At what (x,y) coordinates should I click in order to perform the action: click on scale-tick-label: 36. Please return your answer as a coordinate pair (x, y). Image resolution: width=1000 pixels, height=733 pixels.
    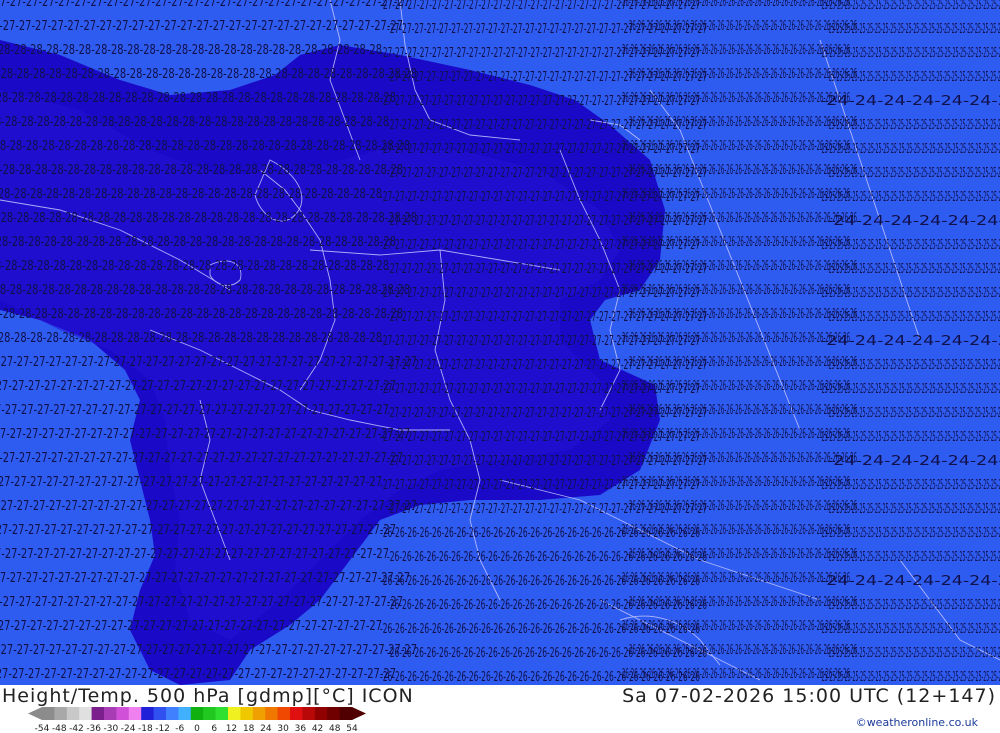
    Looking at the image, I should click on (301, 728).